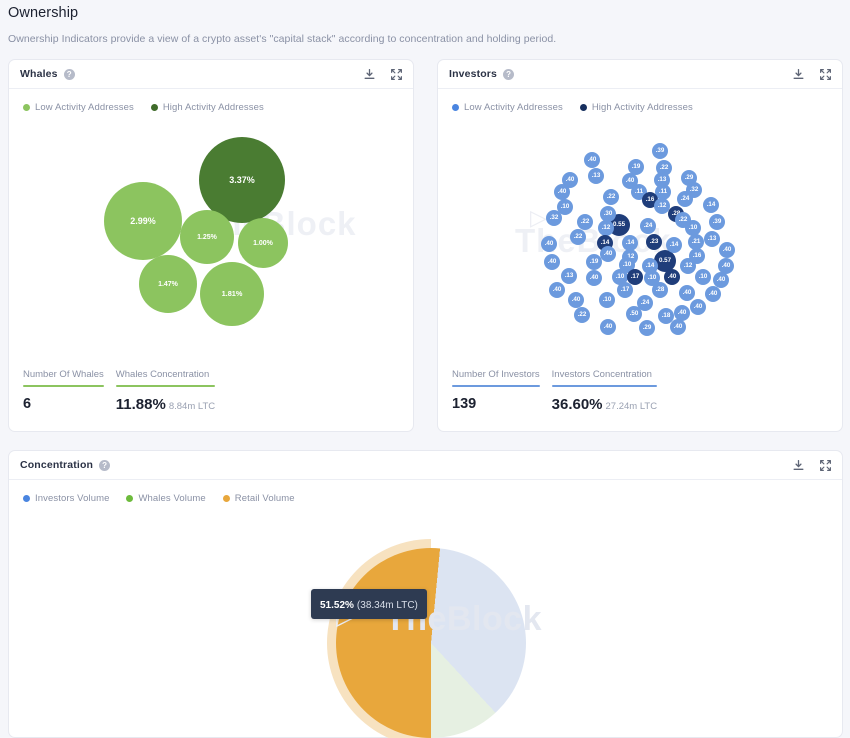 This screenshot has height=738, width=850. Describe the element at coordinates (39, 74) in the screenshot. I see `whales-title: Whales` at that location.